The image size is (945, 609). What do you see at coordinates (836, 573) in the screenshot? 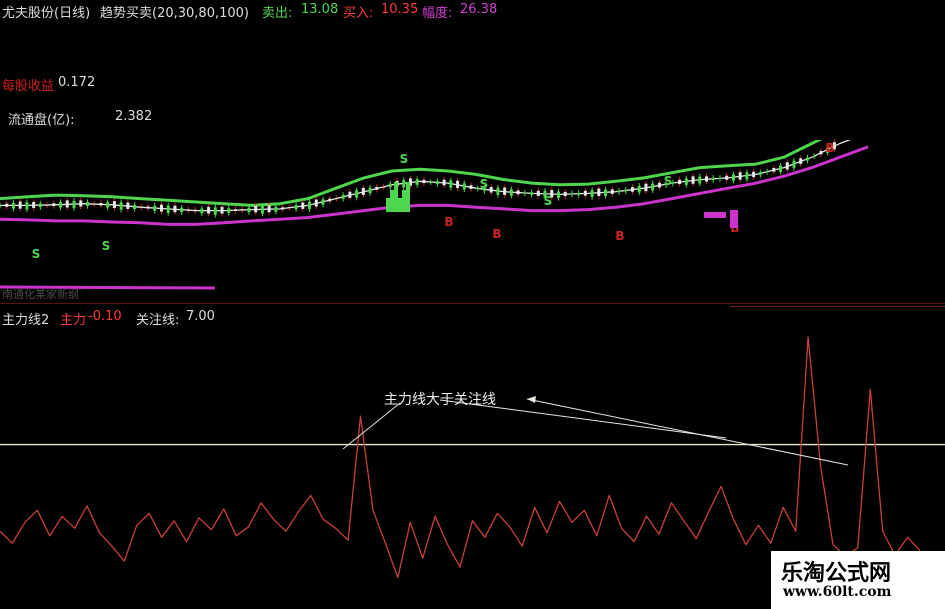
I see `watermark-title: 乐淘公式网` at bounding box center [836, 573].